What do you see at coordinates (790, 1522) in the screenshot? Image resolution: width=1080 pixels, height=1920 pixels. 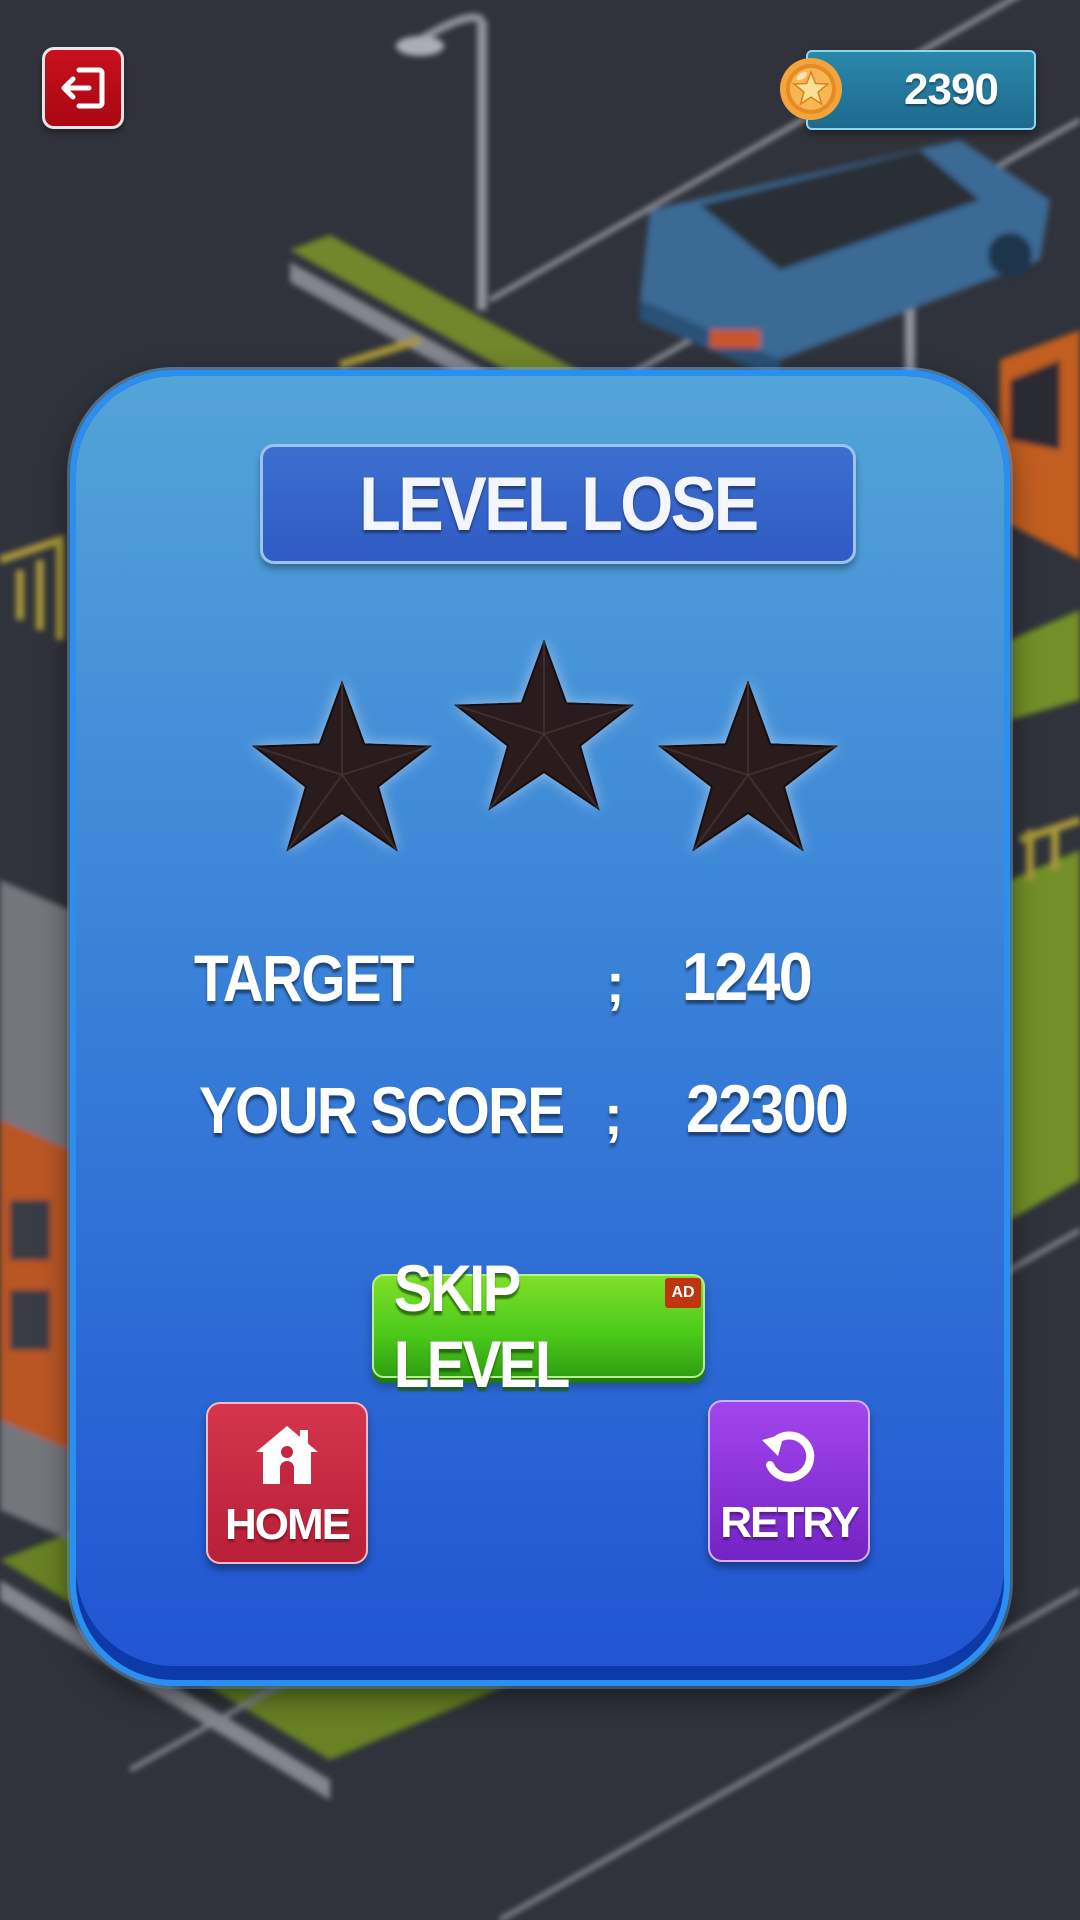 I see `retry-label: RETRY` at bounding box center [790, 1522].